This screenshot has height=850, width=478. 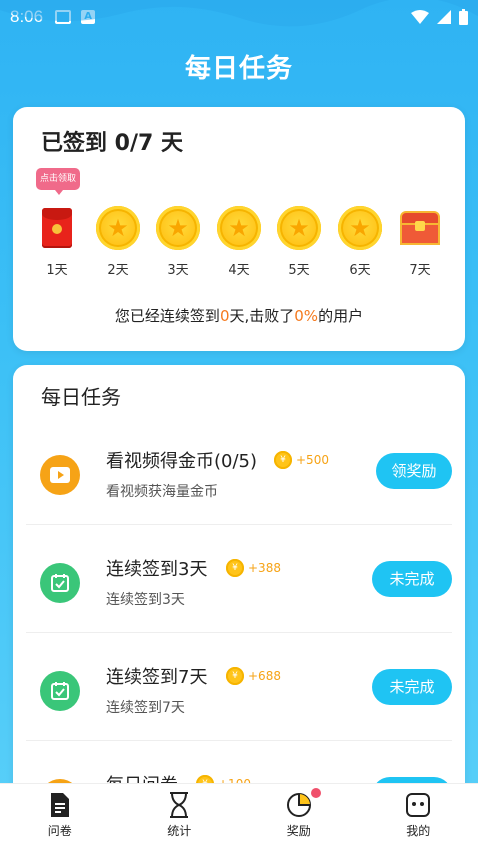 I want to click on signin-day-4: ★ 4天, so click(x=239, y=241).